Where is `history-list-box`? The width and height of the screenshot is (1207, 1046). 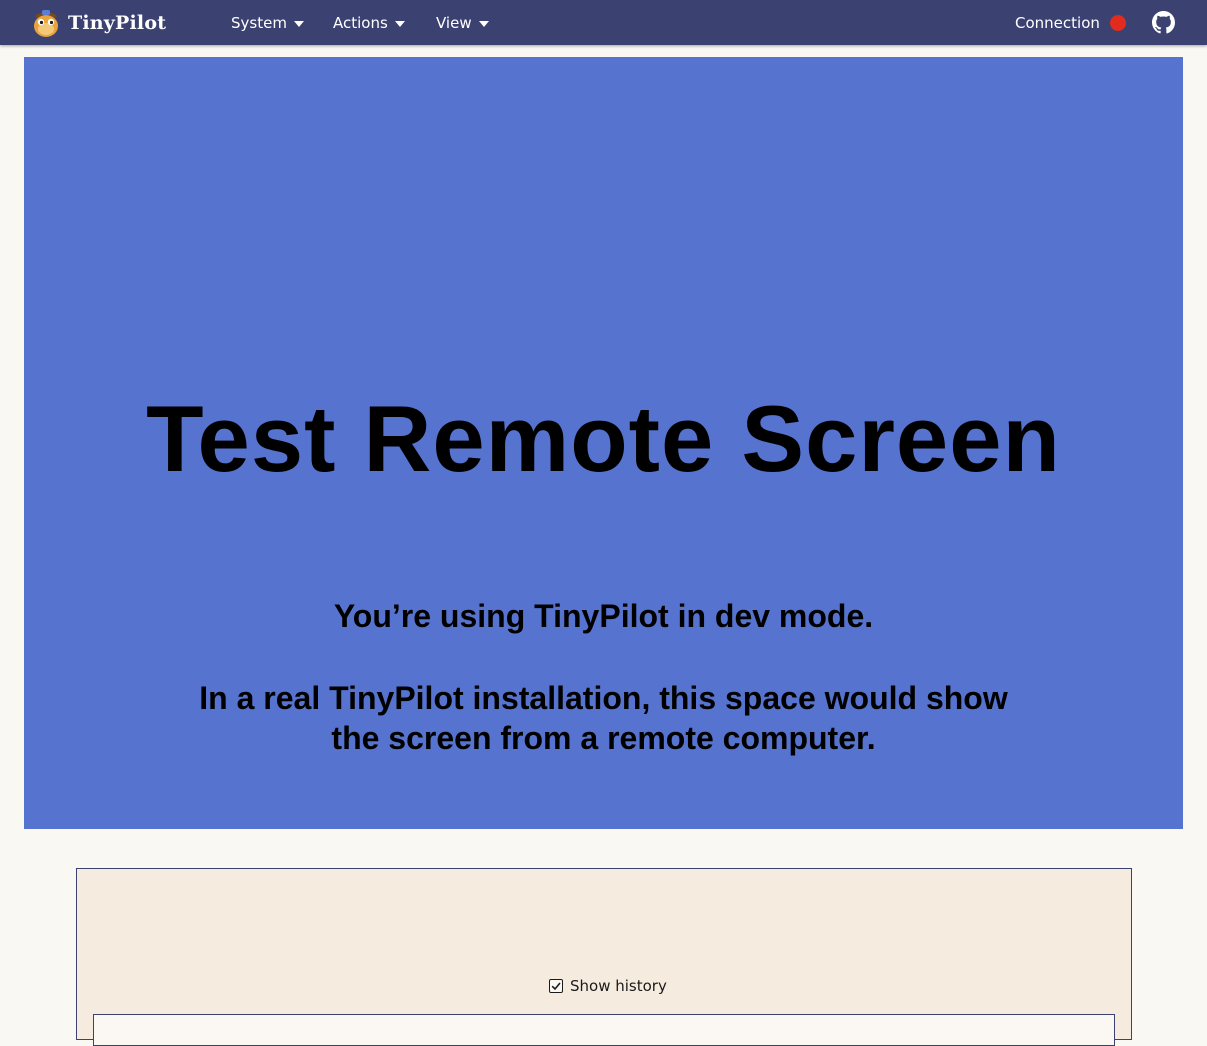
history-list-box is located at coordinates (604, 1030).